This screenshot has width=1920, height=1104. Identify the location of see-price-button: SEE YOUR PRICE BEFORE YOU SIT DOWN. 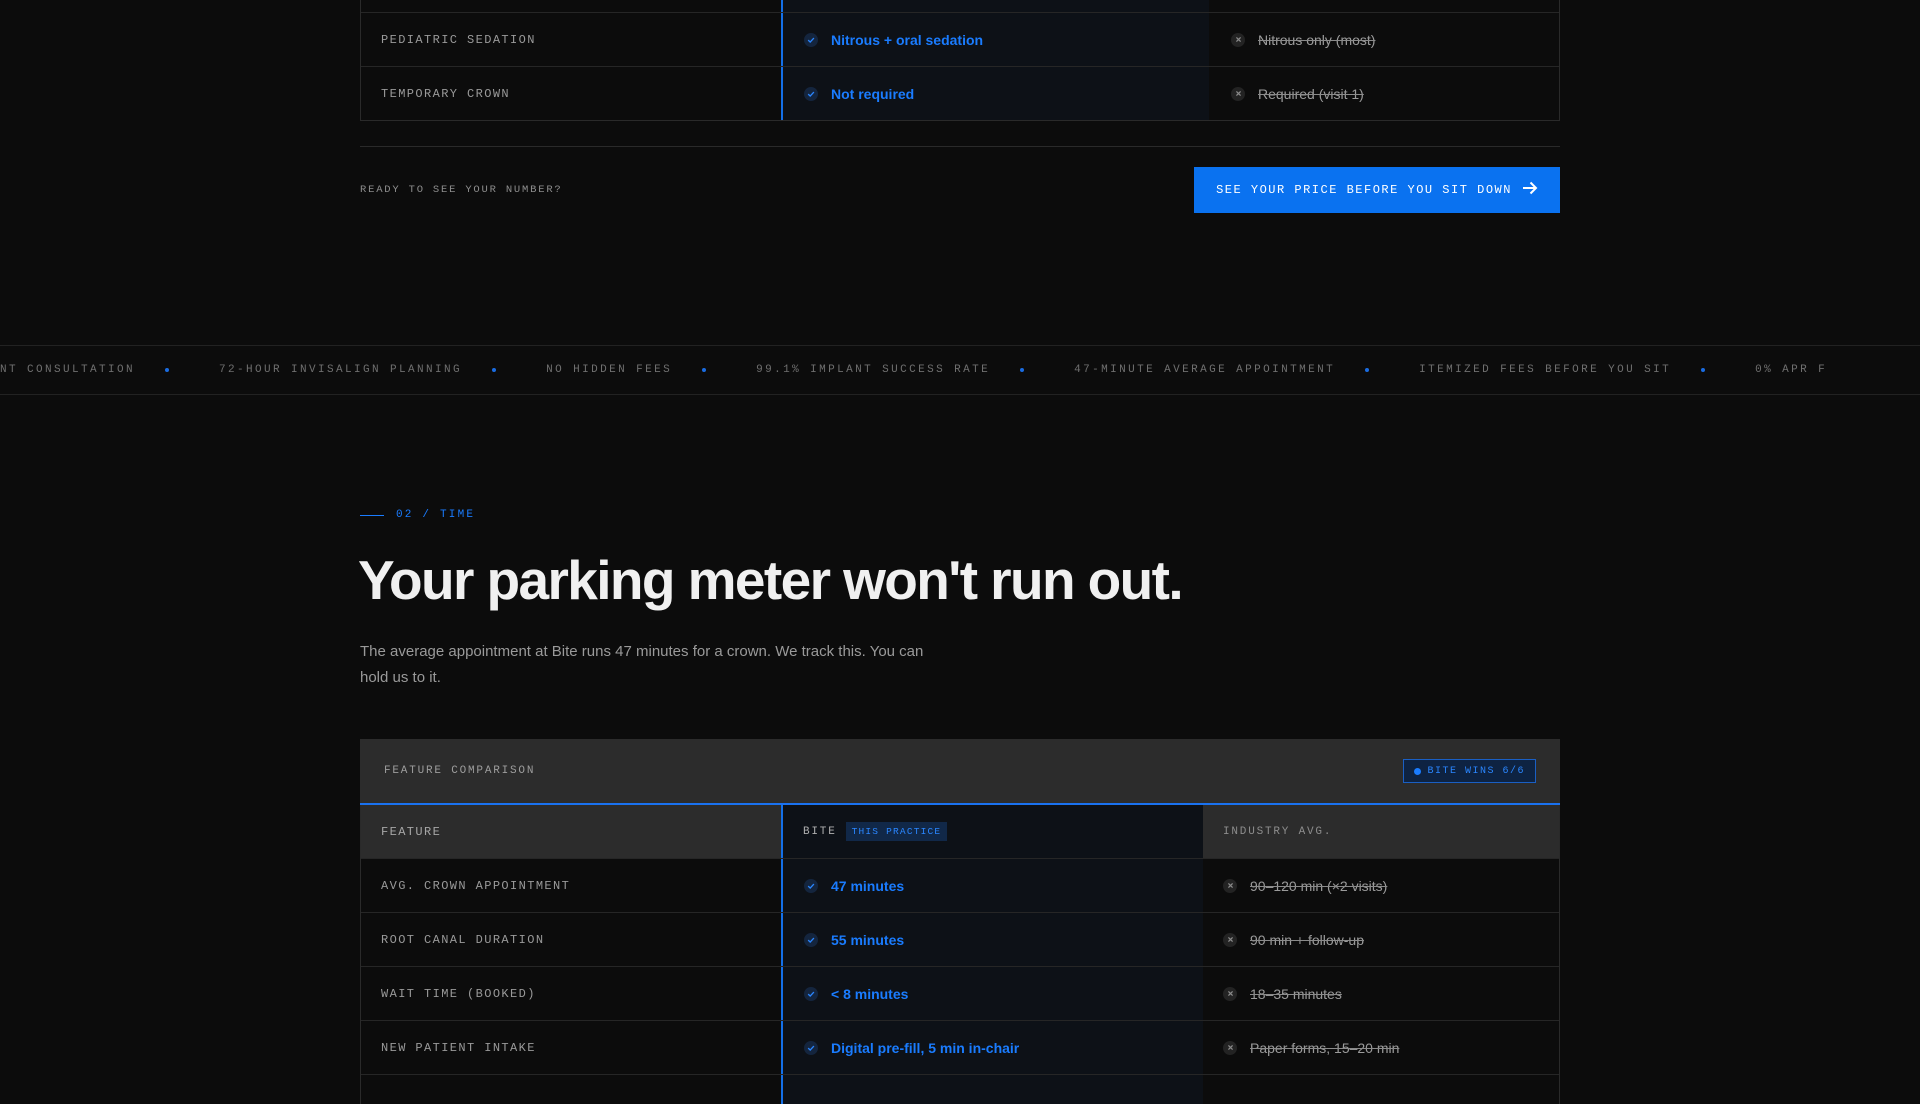
(1377, 190).